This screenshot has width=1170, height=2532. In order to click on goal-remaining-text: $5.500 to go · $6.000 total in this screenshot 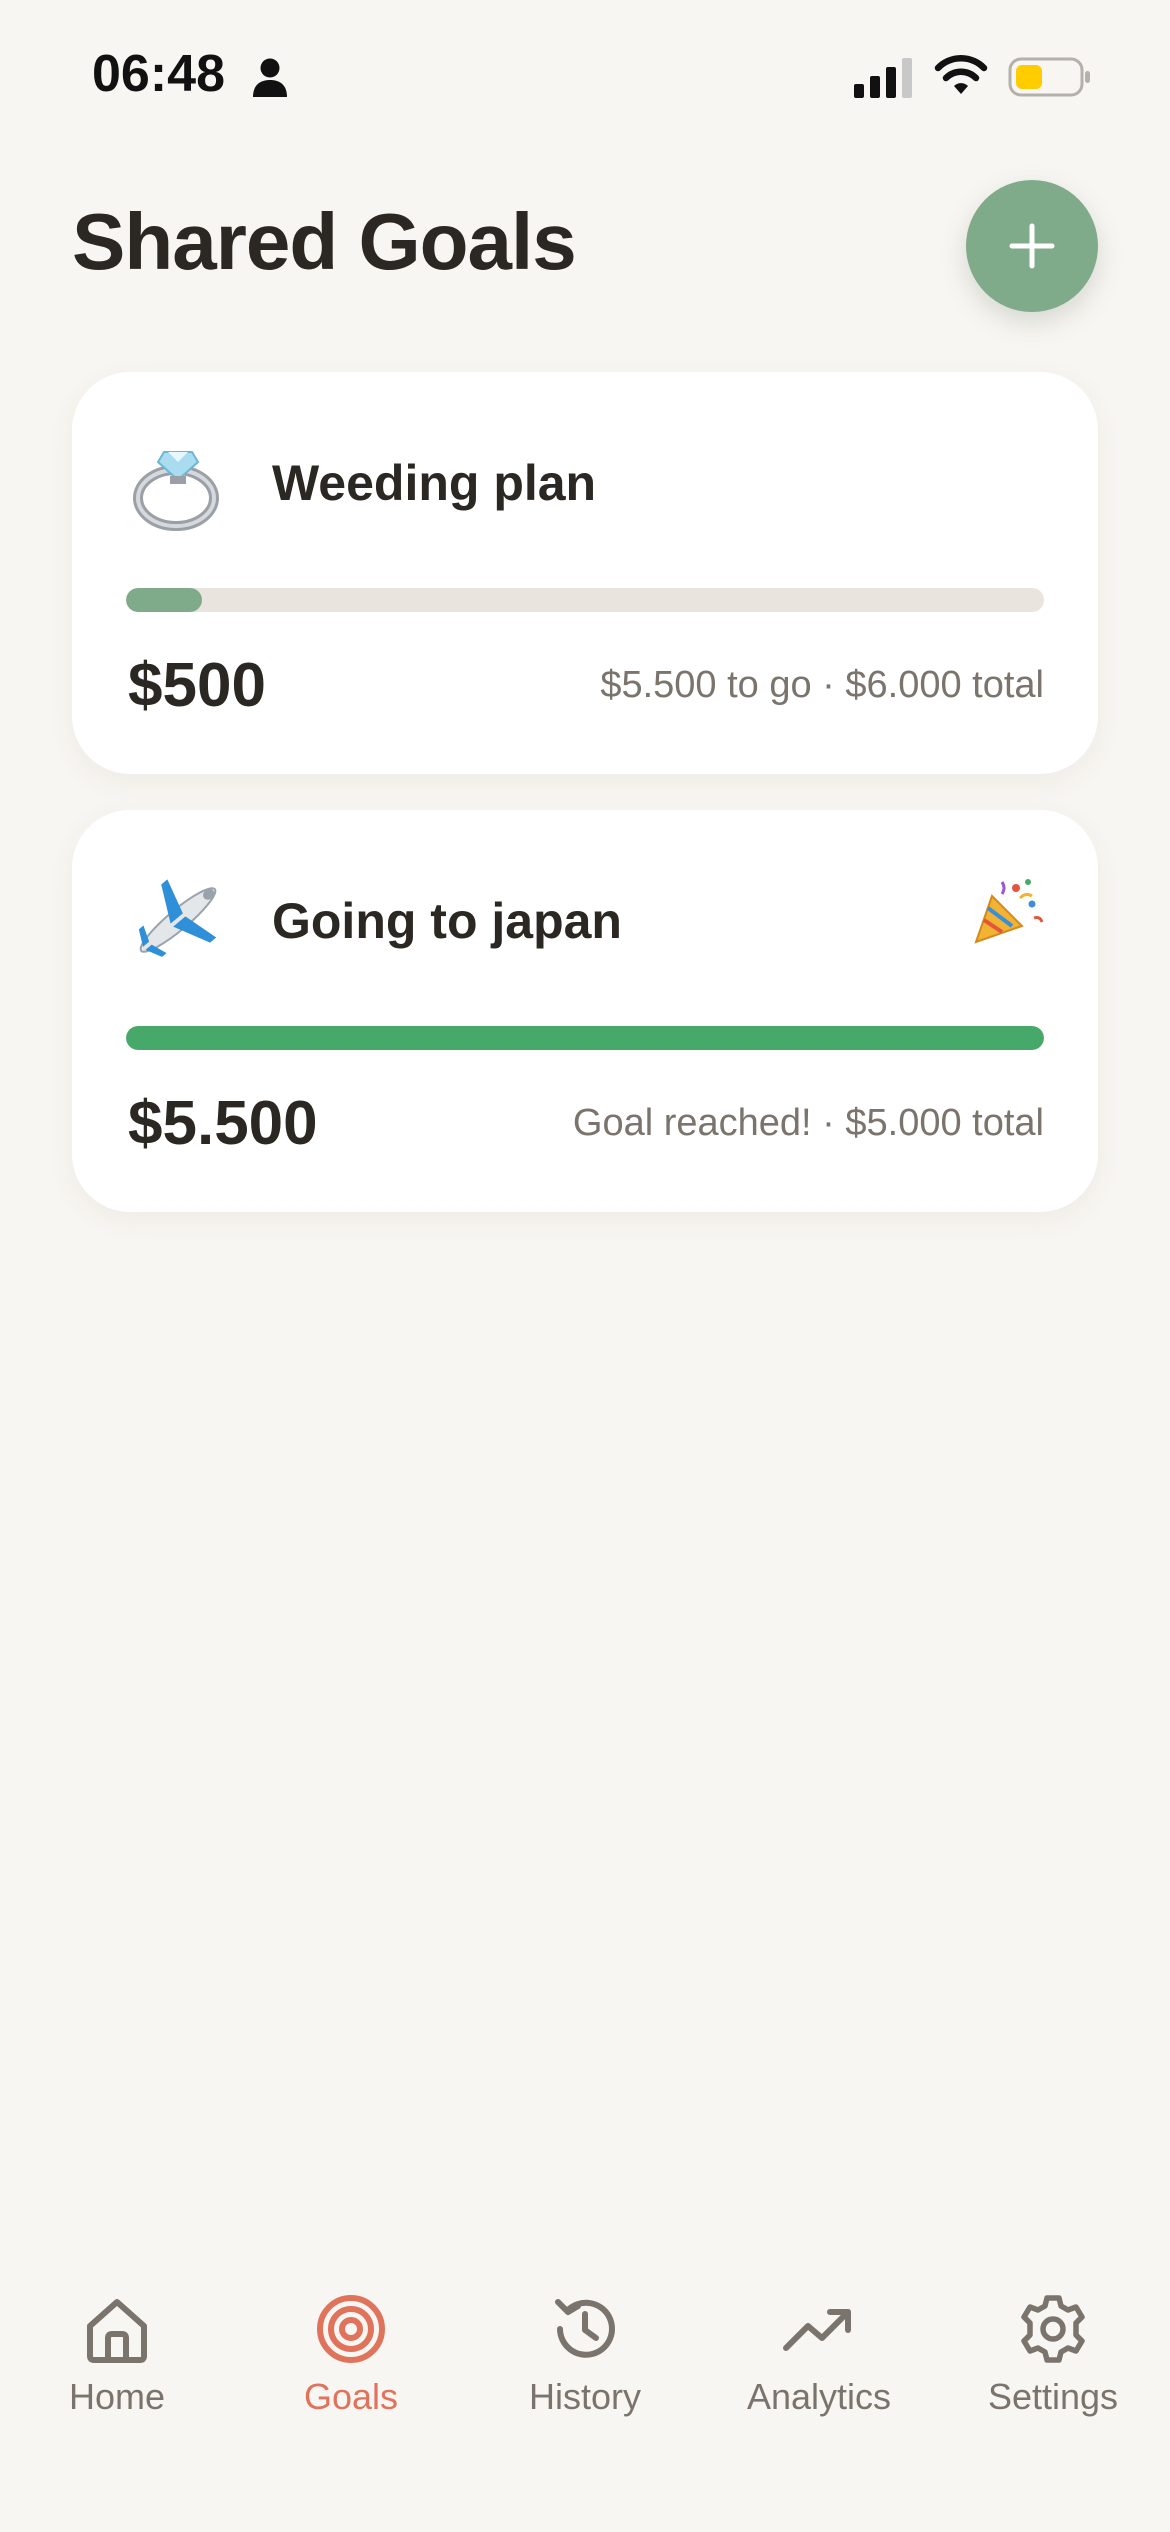, I will do `click(822, 685)`.